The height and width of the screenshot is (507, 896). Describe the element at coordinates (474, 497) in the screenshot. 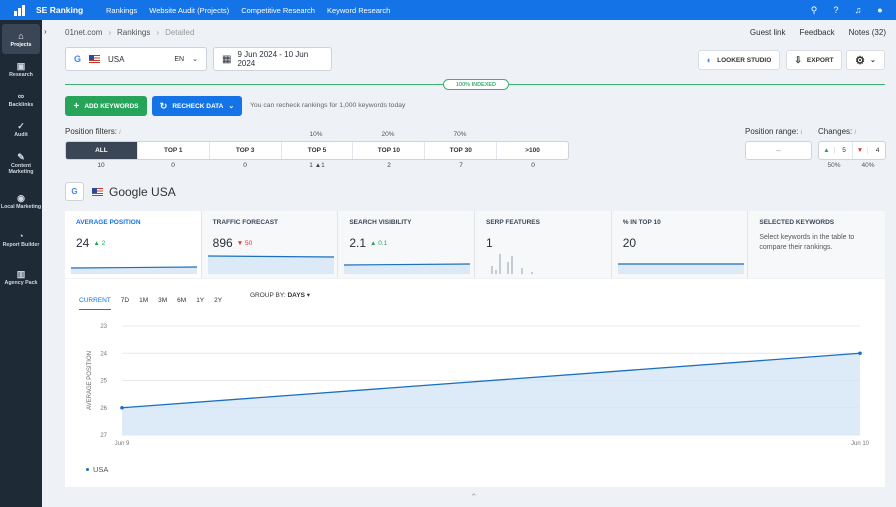

I see `chevron-up-icon: ⌃` at that location.